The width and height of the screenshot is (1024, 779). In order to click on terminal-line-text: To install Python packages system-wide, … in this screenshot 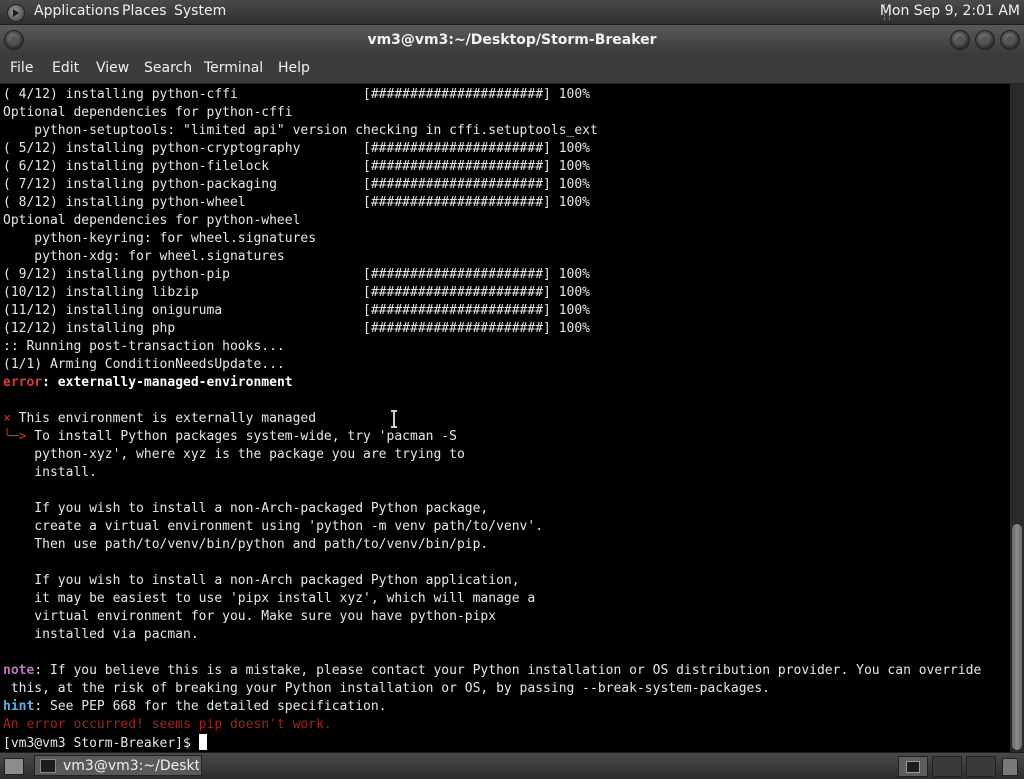, I will do `click(241, 436)`.